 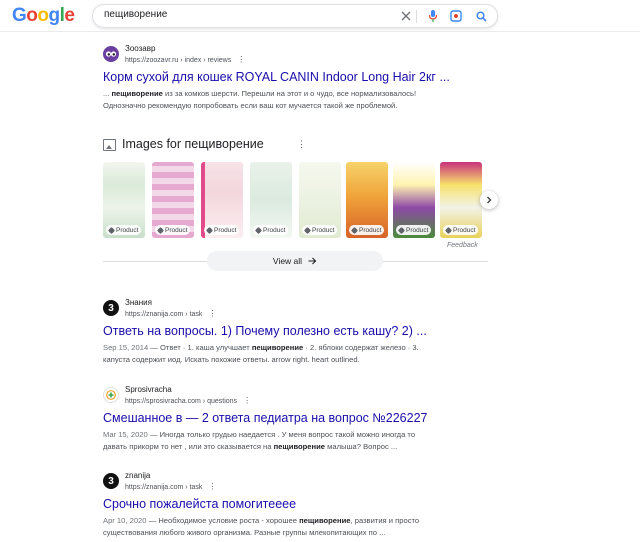 I want to click on search-divider, so click(x=416, y=16).